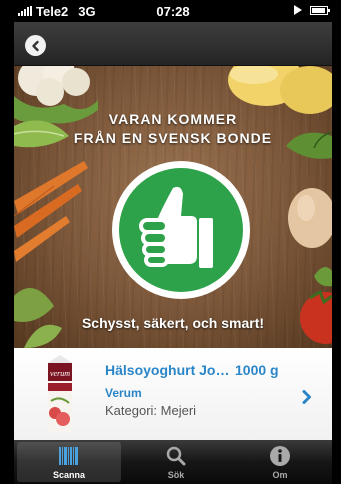 This screenshot has height=484, width=341. What do you see at coordinates (298, 10) in the screenshot?
I see `play-icon` at bounding box center [298, 10].